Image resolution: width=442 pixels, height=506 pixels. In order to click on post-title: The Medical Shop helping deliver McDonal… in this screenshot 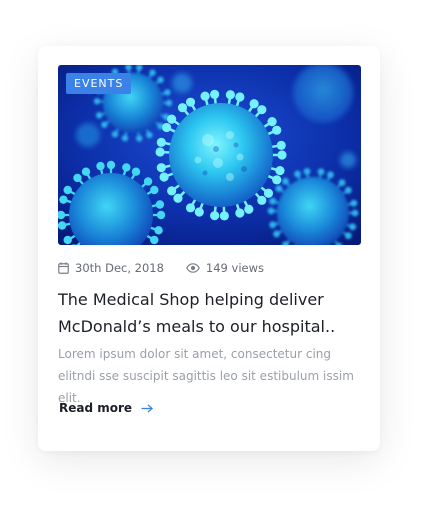, I will do `click(208, 313)`.